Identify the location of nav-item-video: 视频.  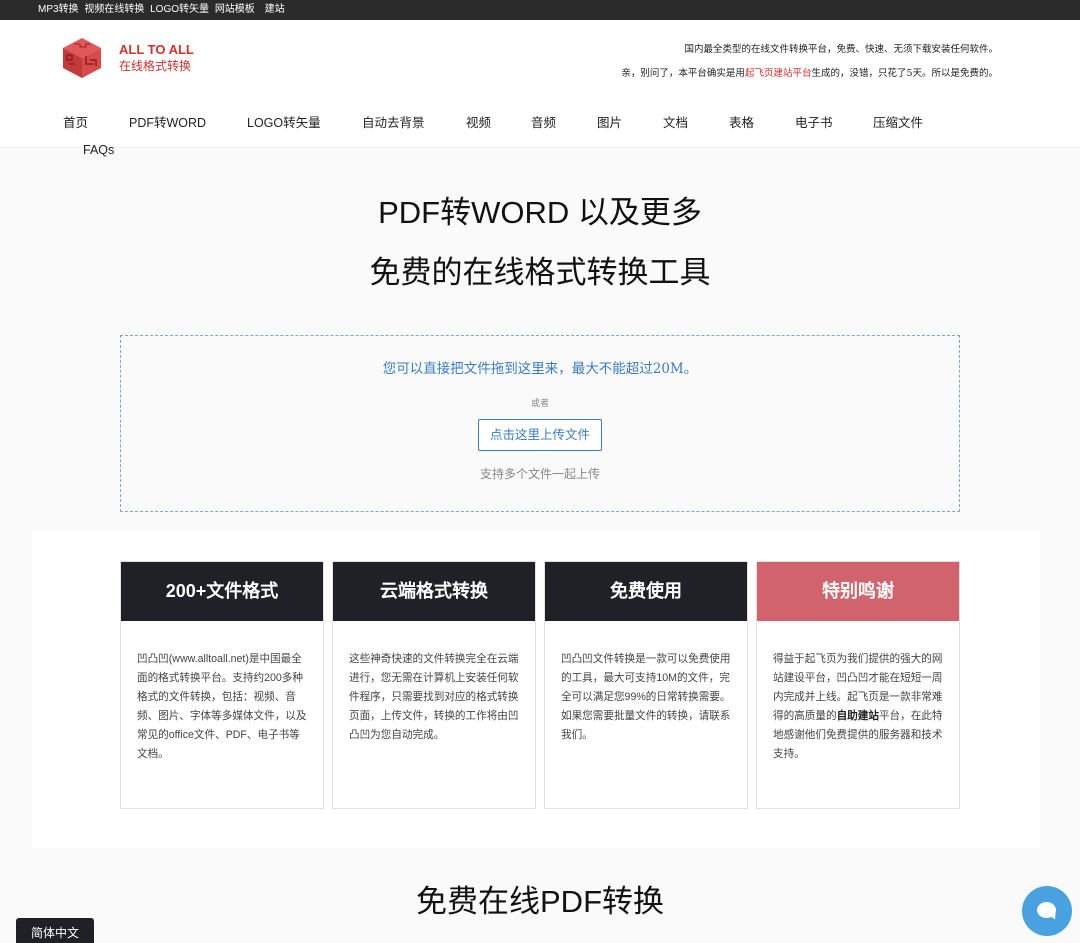
(478, 121).